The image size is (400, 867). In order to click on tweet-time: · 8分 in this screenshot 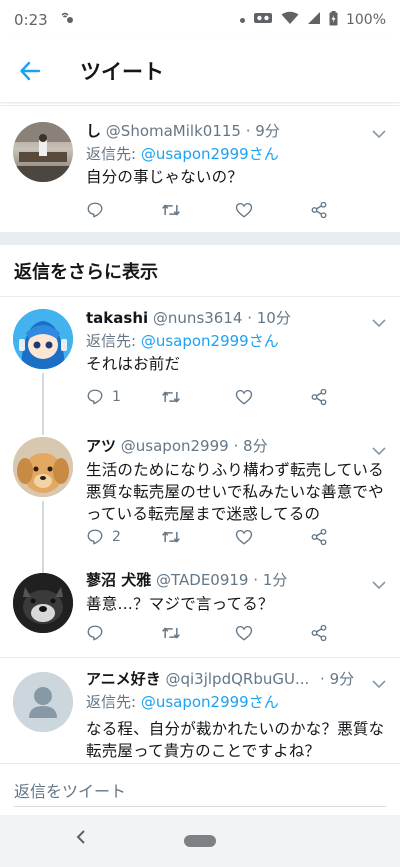, I will do `click(250, 446)`.